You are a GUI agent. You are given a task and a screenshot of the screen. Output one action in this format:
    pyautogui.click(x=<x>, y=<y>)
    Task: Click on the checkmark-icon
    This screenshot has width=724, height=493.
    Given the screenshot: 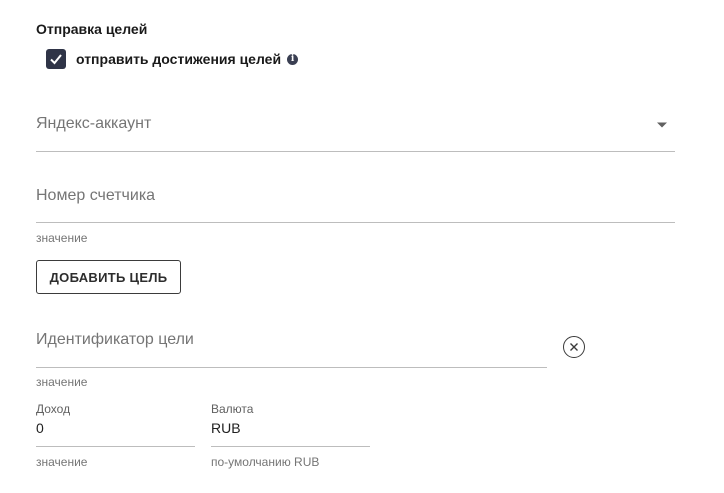 What is the action you would take?
    pyautogui.click(x=56, y=59)
    